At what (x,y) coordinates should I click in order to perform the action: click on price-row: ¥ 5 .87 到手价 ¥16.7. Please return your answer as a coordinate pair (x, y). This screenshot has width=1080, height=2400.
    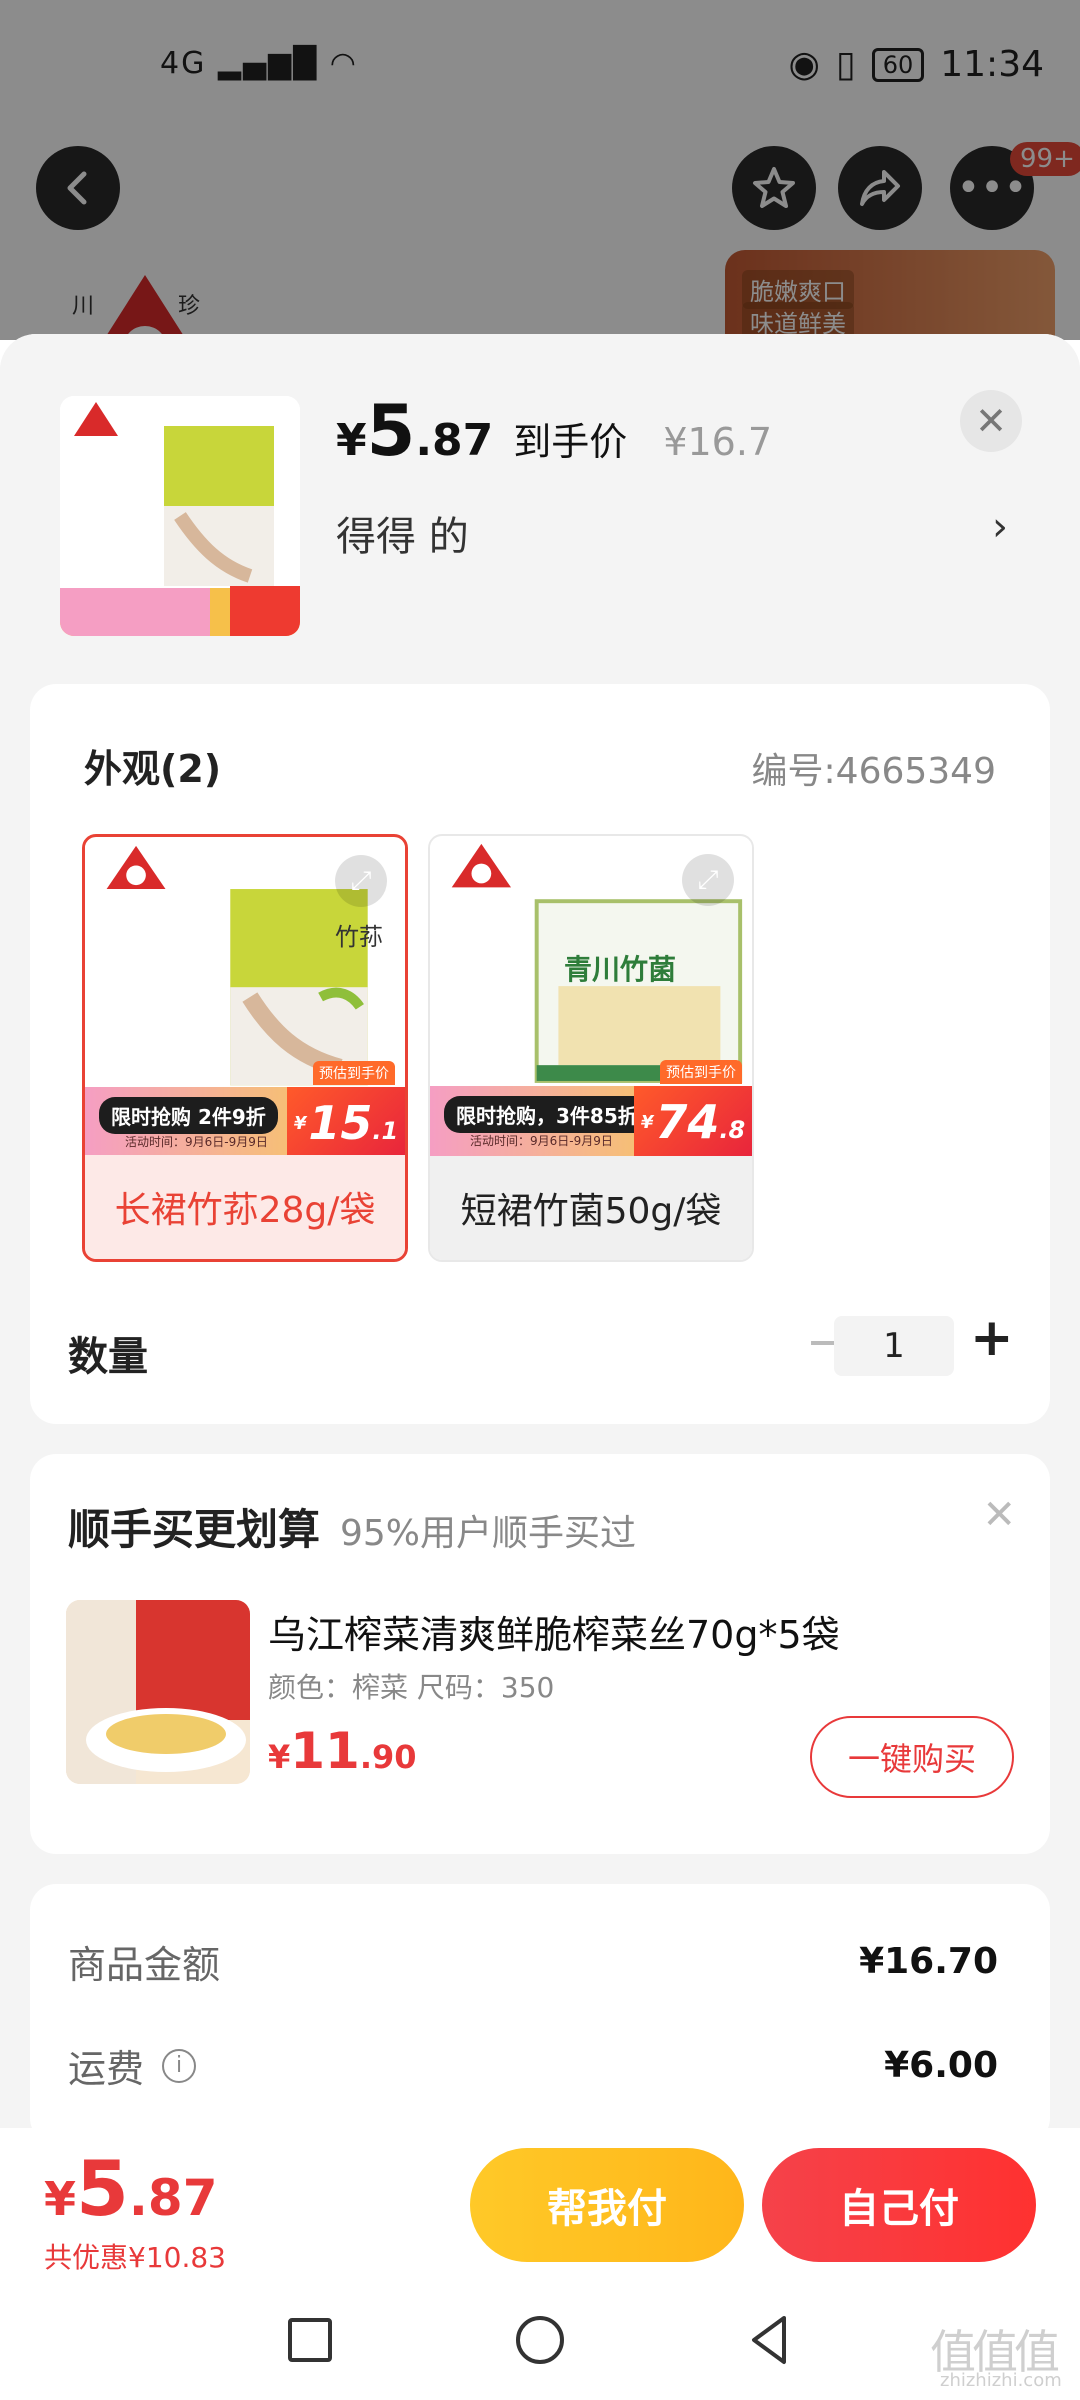
    Looking at the image, I should click on (554, 431).